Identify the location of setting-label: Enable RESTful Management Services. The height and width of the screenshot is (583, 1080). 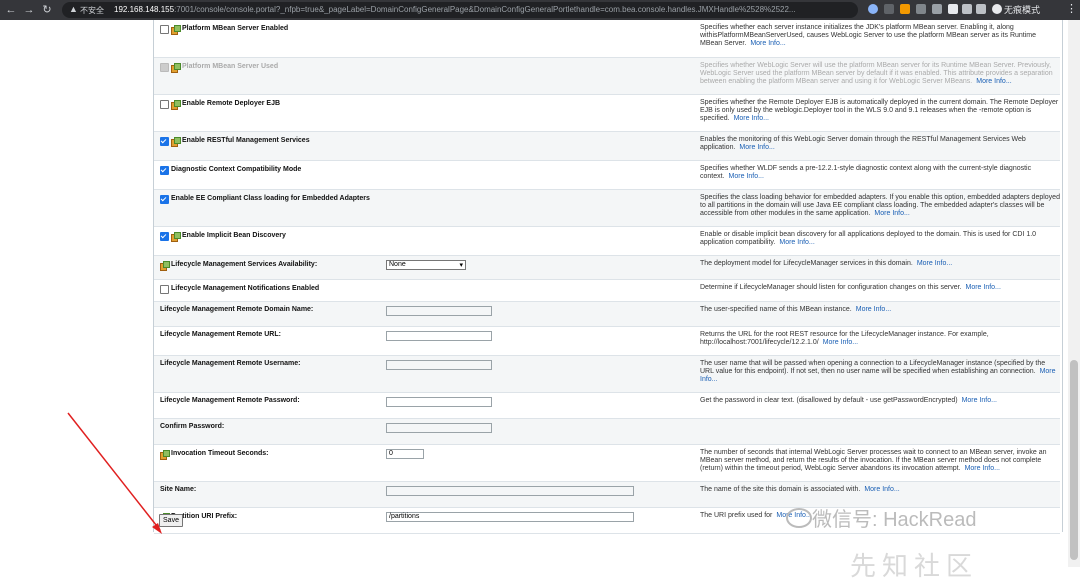
(246, 140).